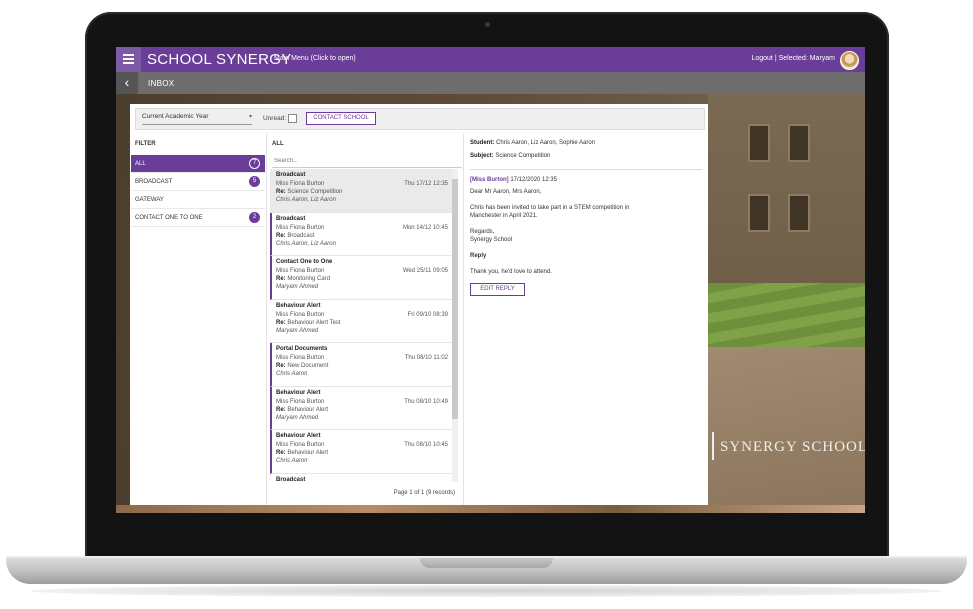 The image size is (973, 609). What do you see at coordinates (198, 164) in the screenshot?
I see `filter-item-all: ALL 7` at bounding box center [198, 164].